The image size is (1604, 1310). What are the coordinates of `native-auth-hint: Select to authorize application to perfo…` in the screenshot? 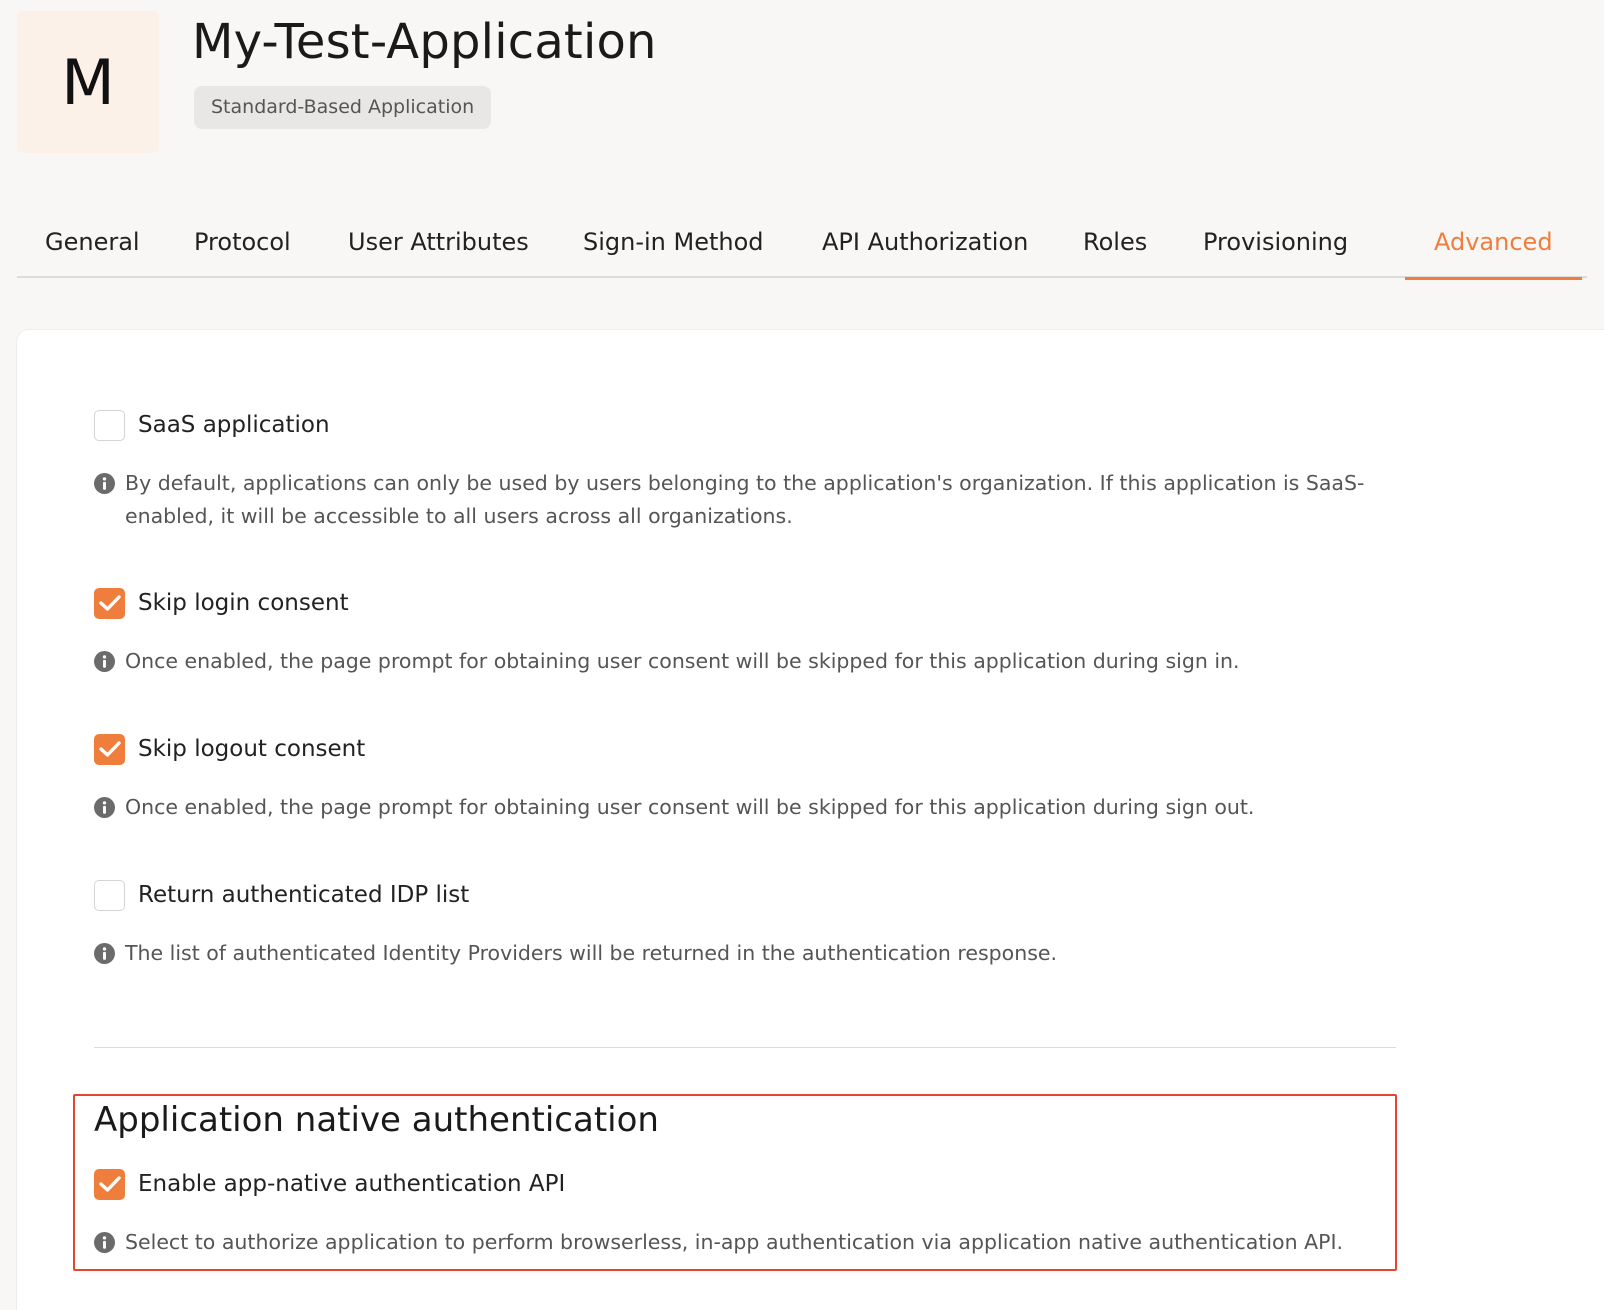 It's located at (754, 1242).